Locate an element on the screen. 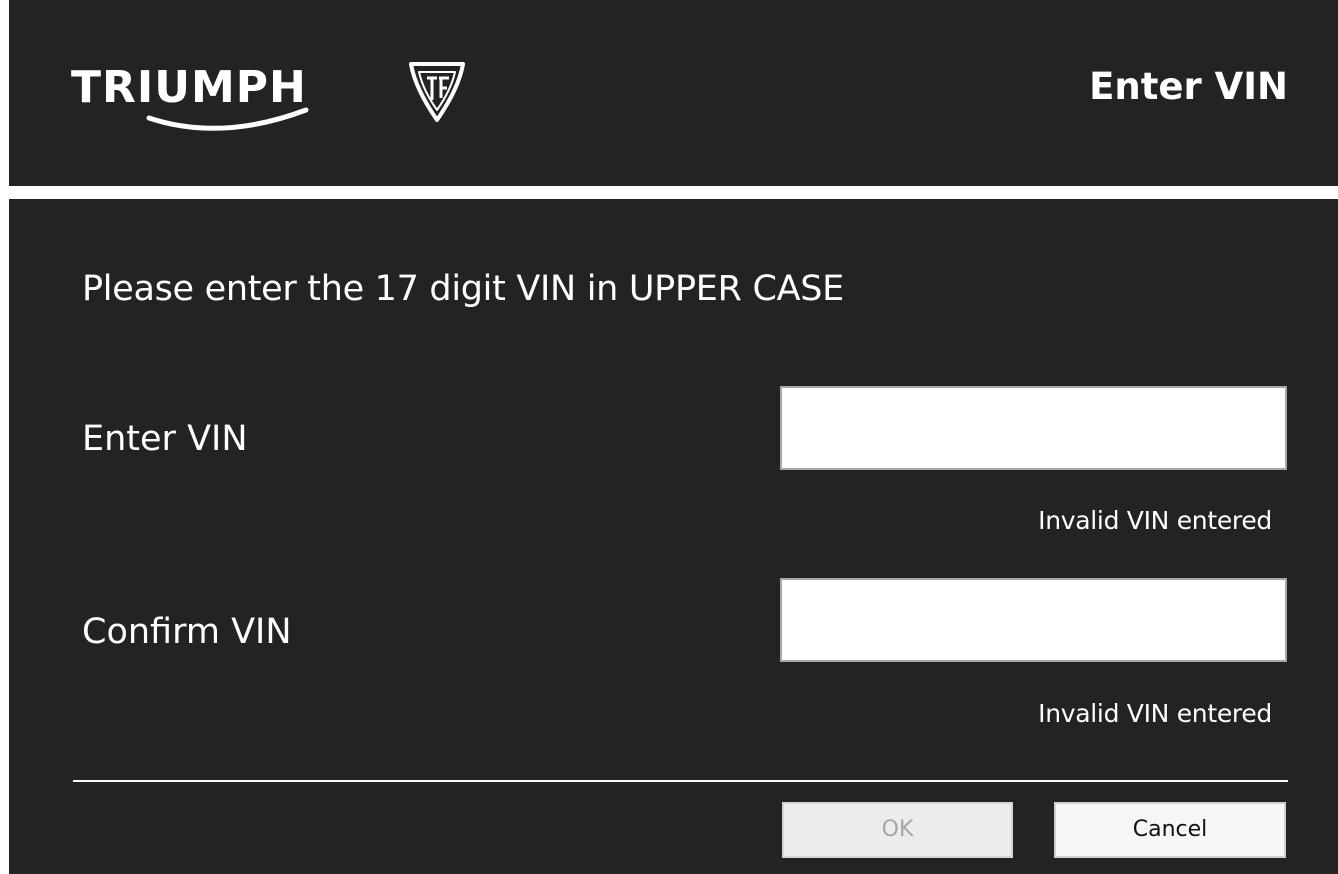 This screenshot has height=874, width=1338. ok-button: OK is located at coordinates (897, 830).